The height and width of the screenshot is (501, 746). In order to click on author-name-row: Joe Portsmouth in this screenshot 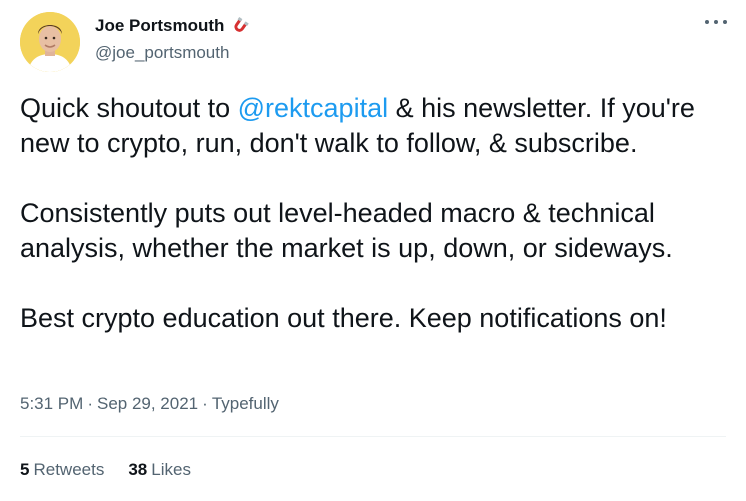, I will do `click(172, 26)`.